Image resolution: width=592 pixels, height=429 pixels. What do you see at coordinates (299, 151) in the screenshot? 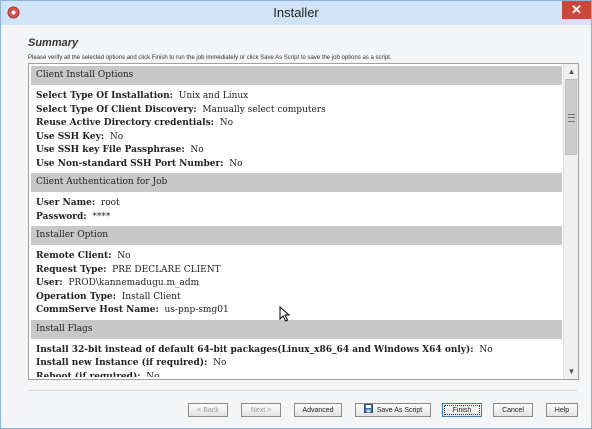
I see `summary-row: Use SSH key File Passphrase: No` at bounding box center [299, 151].